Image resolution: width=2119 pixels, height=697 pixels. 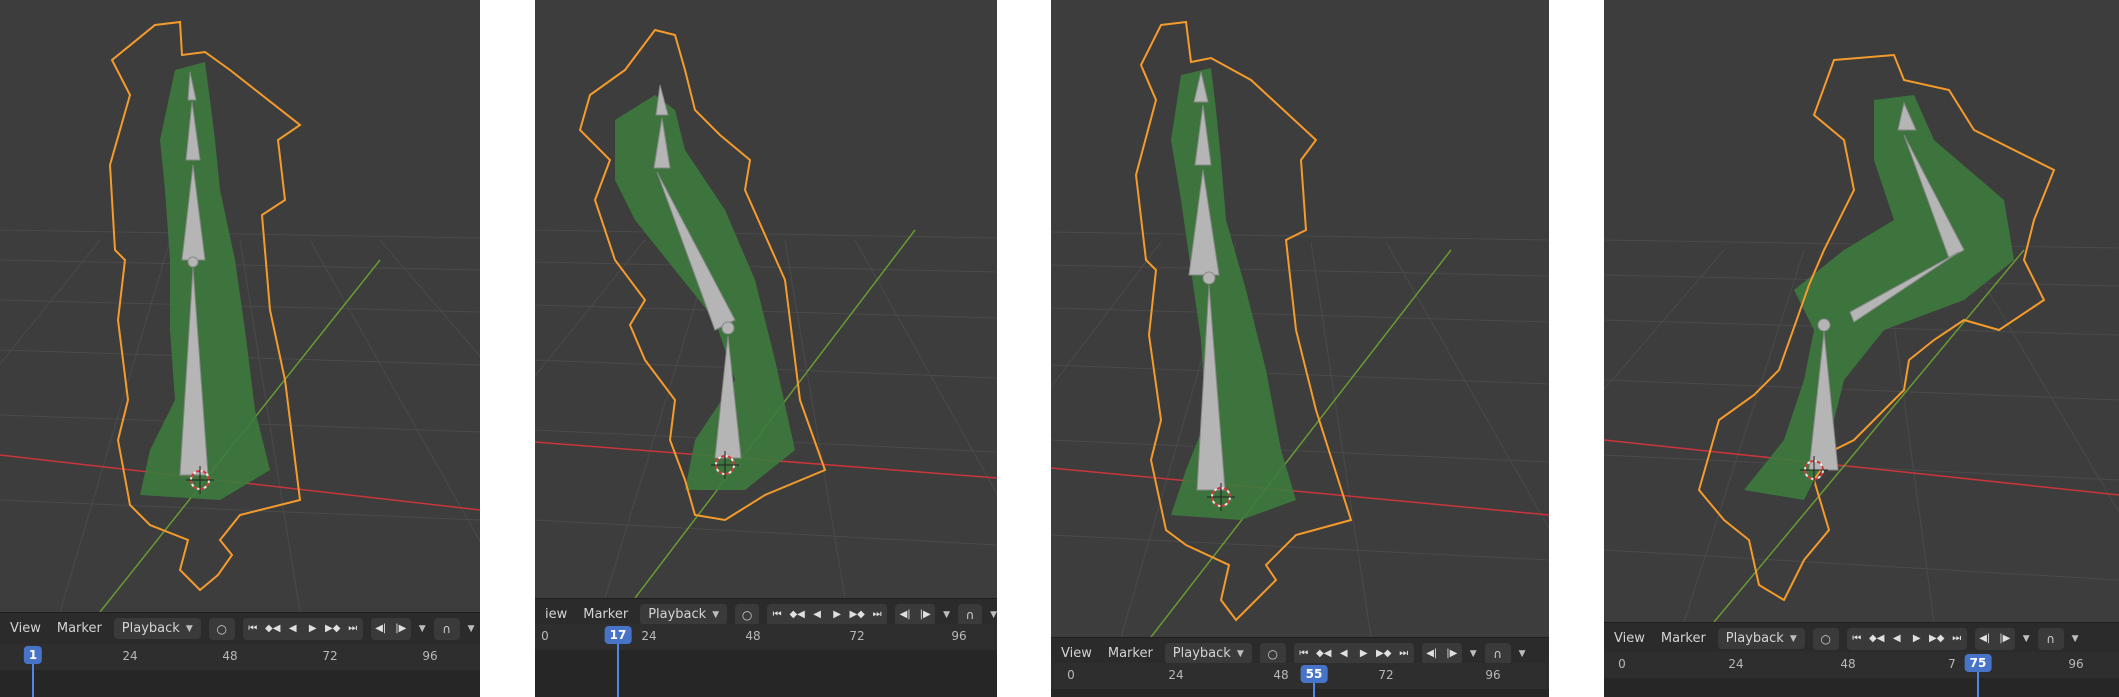 What do you see at coordinates (1281, 675) in the screenshot?
I see `tick-label: 48` at bounding box center [1281, 675].